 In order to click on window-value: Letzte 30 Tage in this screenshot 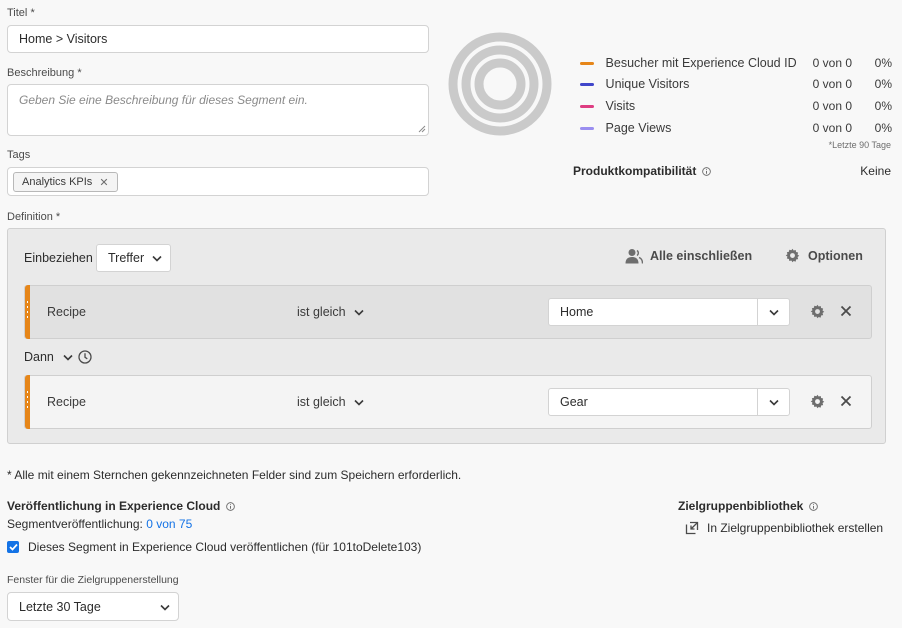, I will do `click(60, 607)`.